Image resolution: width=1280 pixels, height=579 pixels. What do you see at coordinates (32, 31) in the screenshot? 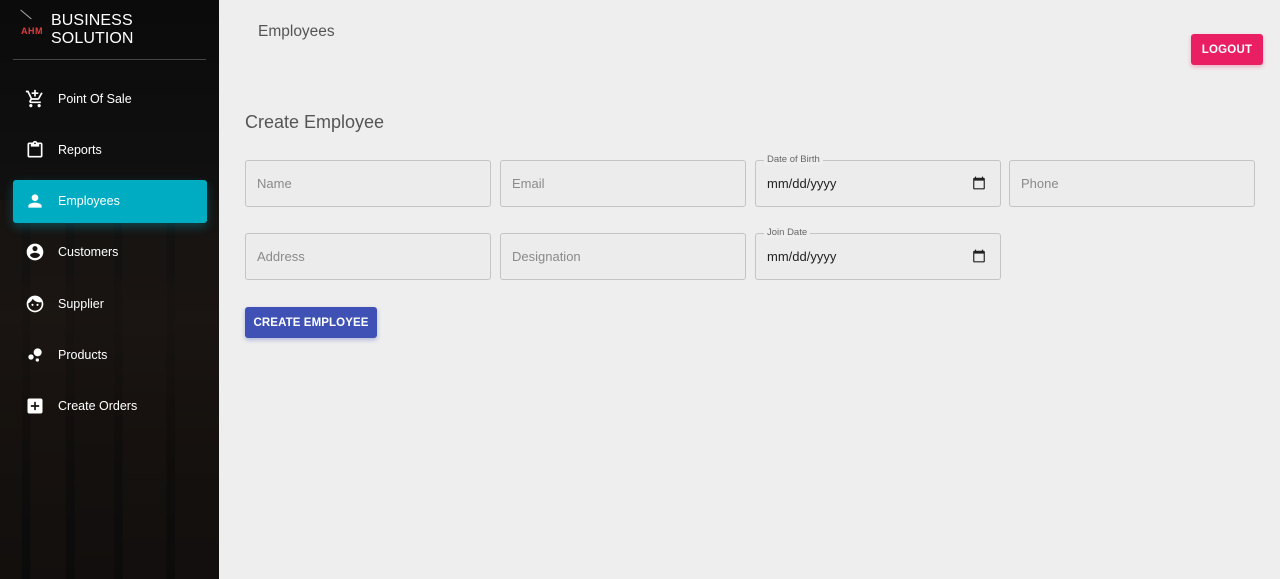
I see `brand-logo: AHM` at bounding box center [32, 31].